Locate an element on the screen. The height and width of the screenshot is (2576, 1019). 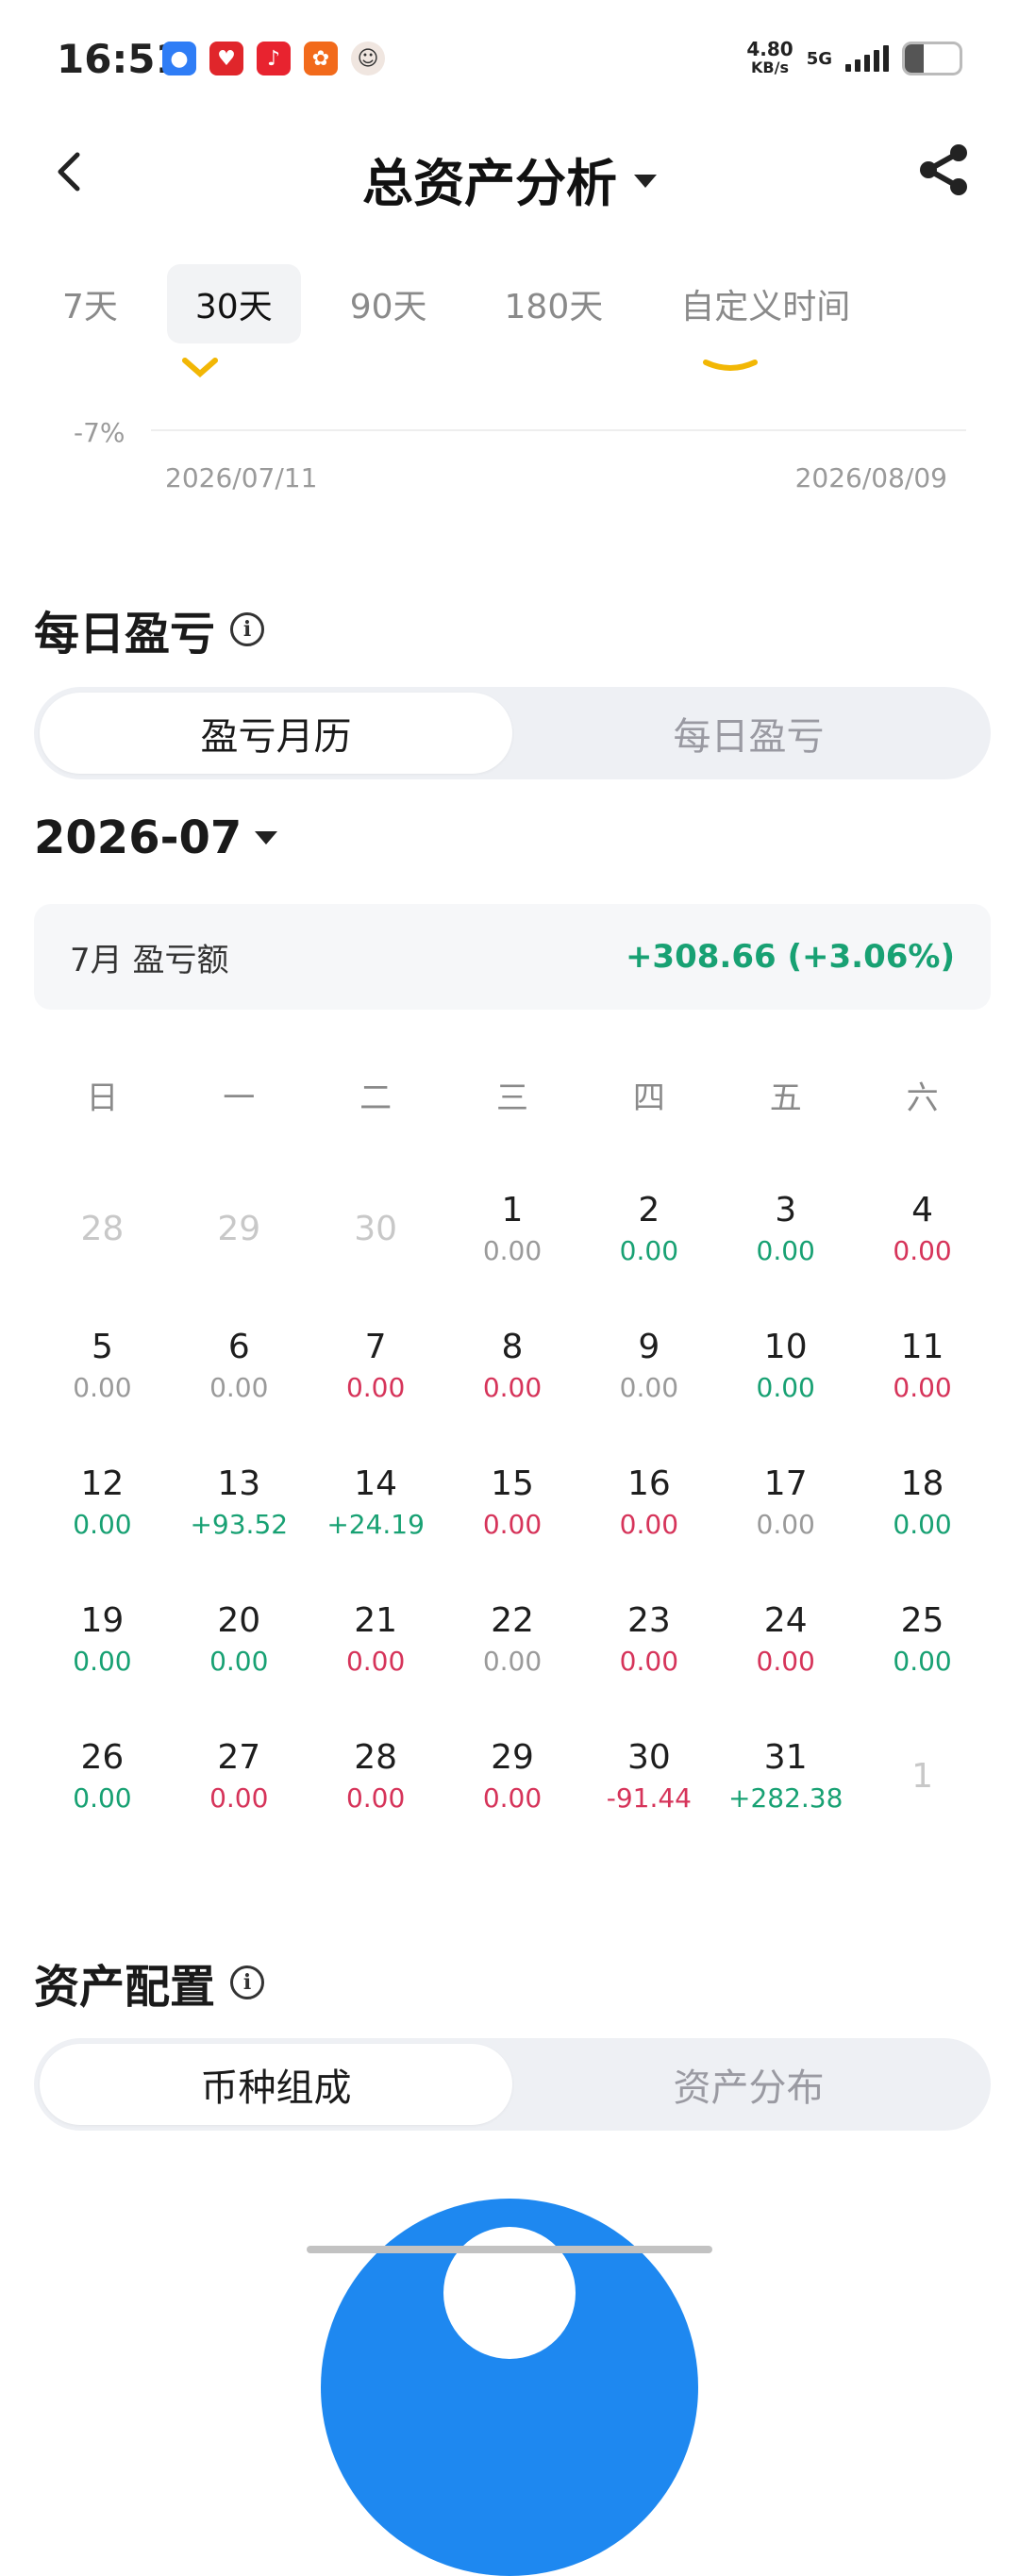
chart-gridline is located at coordinates (558, 430).